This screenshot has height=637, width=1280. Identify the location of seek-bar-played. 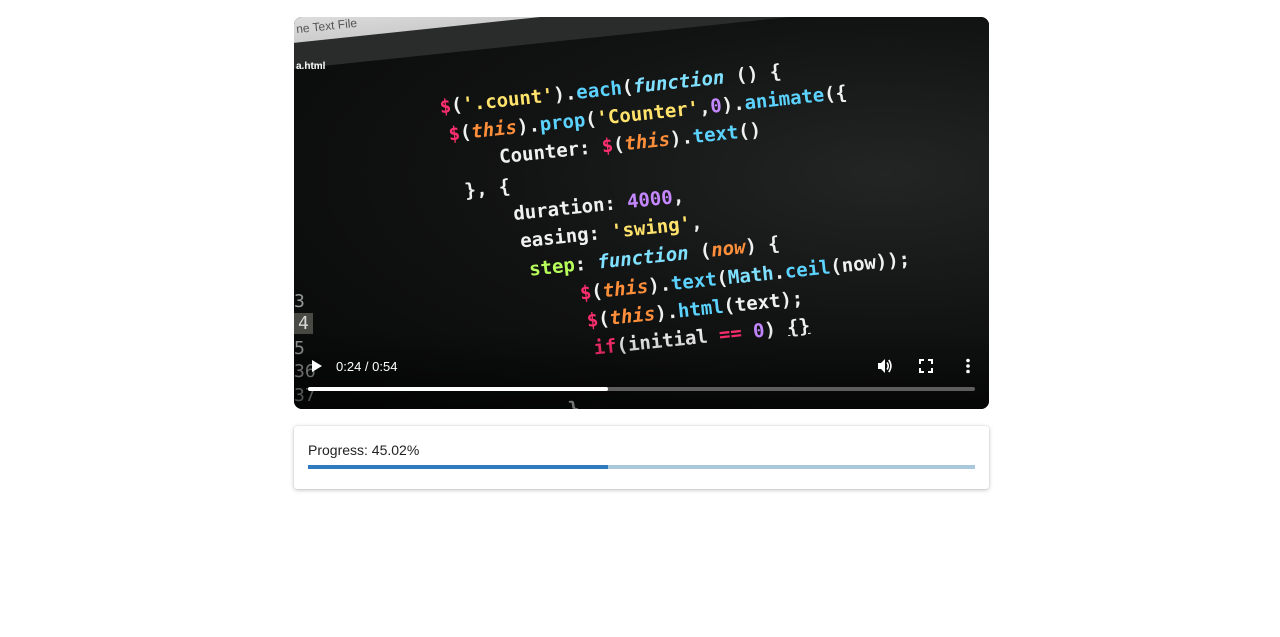
(458, 389).